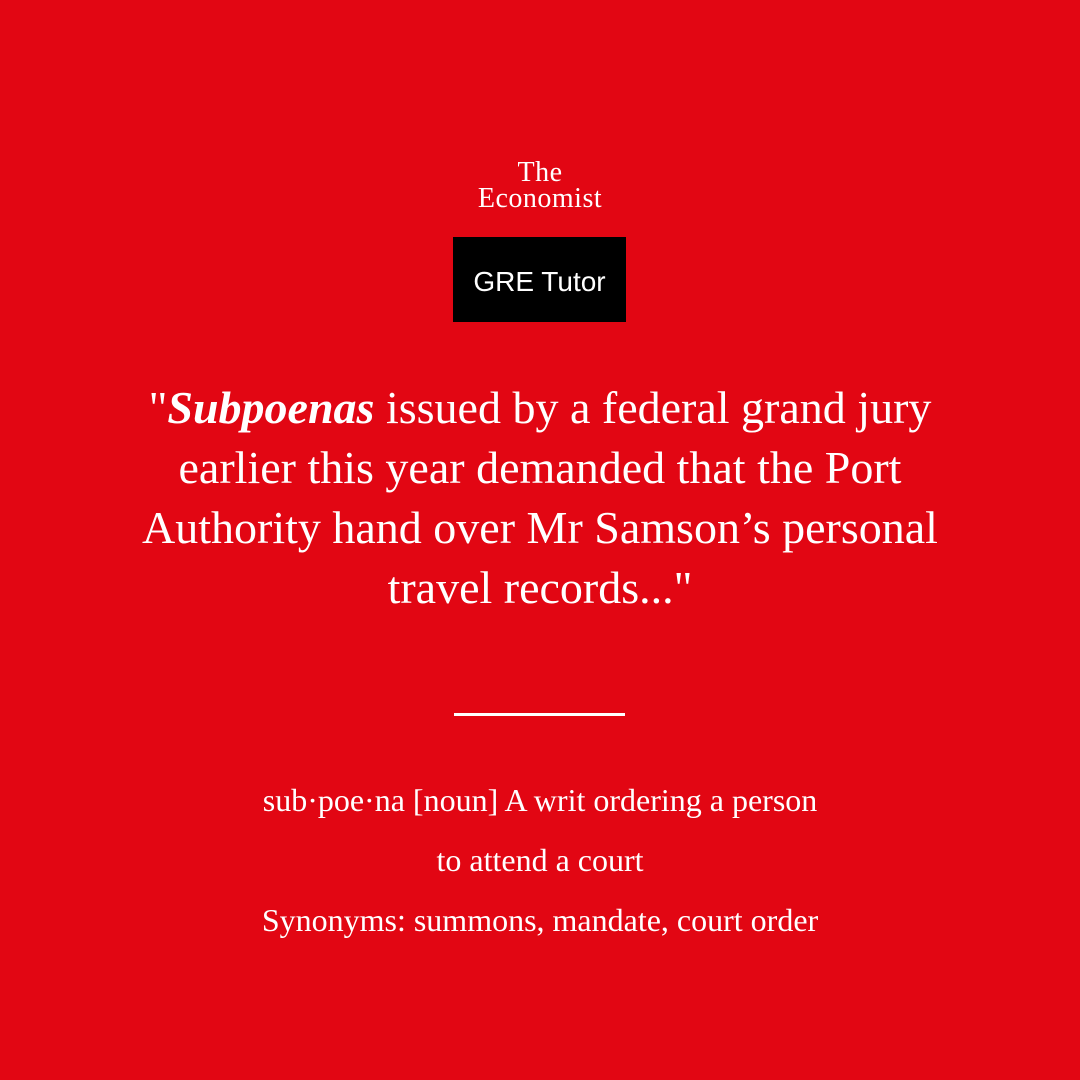  What do you see at coordinates (271, 407) in the screenshot?
I see `quote-keyword: Subpoenas` at bounding box center [271, 407].